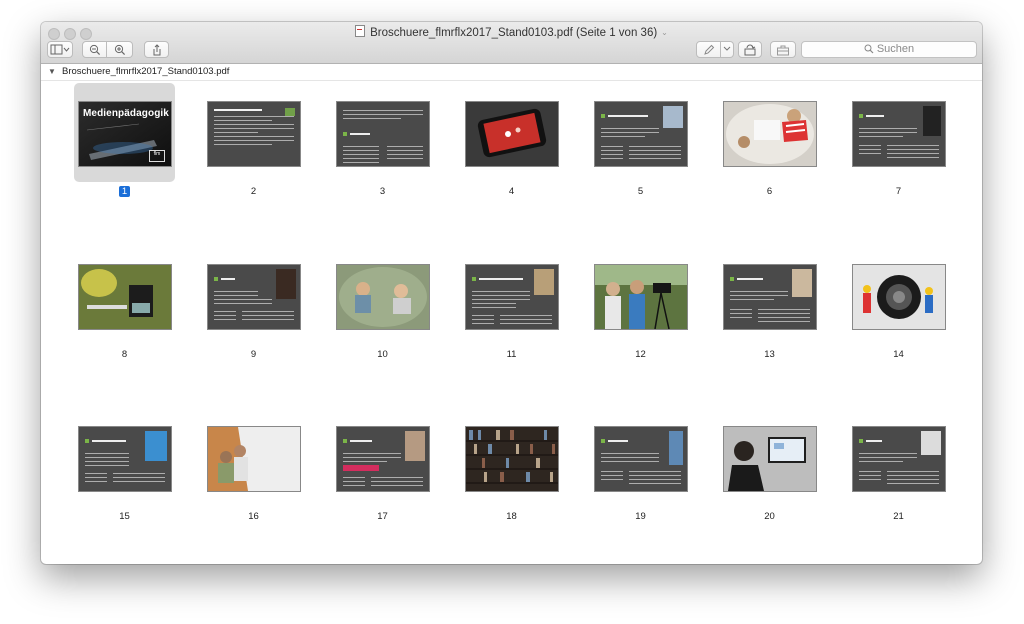 This screenshot has height=624, width=1024. What do you see at coordinates (664, 32) in the screenshot?
I see `title-menu-chevron-icon: ⌄` at bounding box center [664, 32].